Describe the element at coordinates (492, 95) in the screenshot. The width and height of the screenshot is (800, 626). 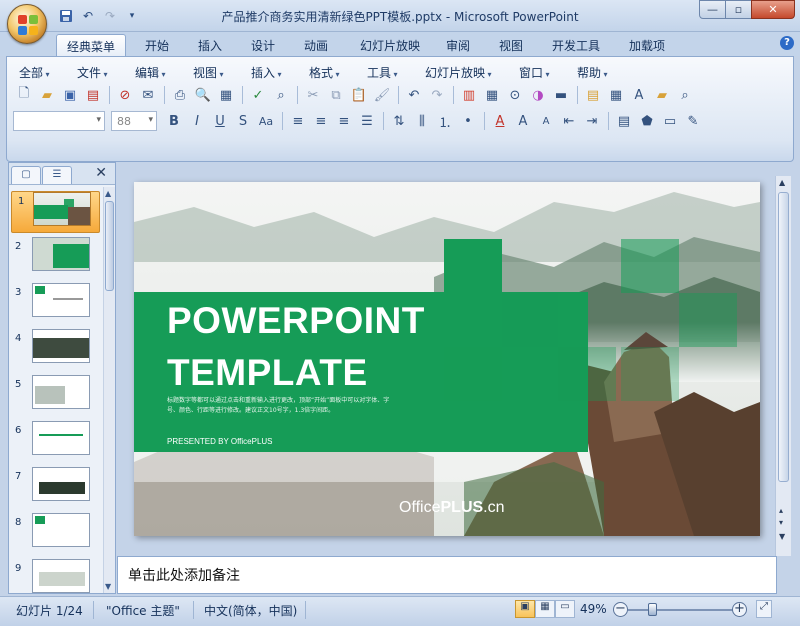
I see `table-icon: ▦` at that location.